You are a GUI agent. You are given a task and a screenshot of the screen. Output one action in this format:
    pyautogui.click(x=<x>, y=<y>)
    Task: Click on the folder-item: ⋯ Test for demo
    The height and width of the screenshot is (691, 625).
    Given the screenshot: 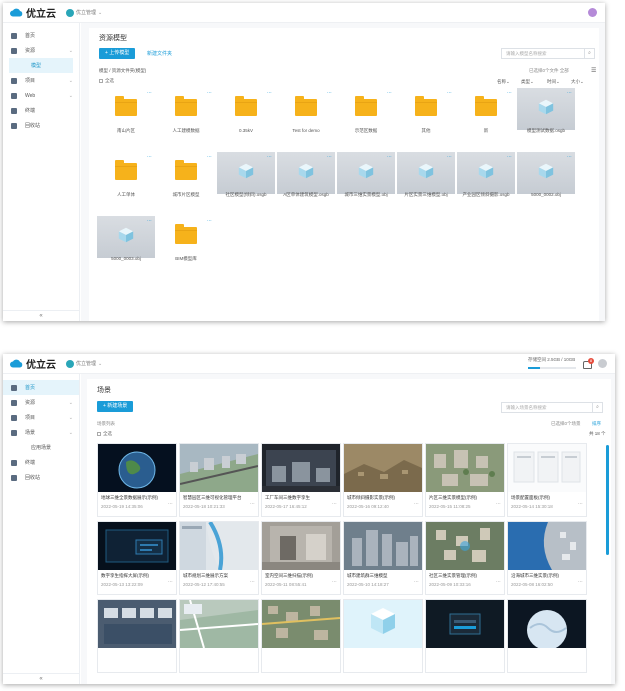 What is the action you would take?
    pyautogui.click(x=306, y=118)
    